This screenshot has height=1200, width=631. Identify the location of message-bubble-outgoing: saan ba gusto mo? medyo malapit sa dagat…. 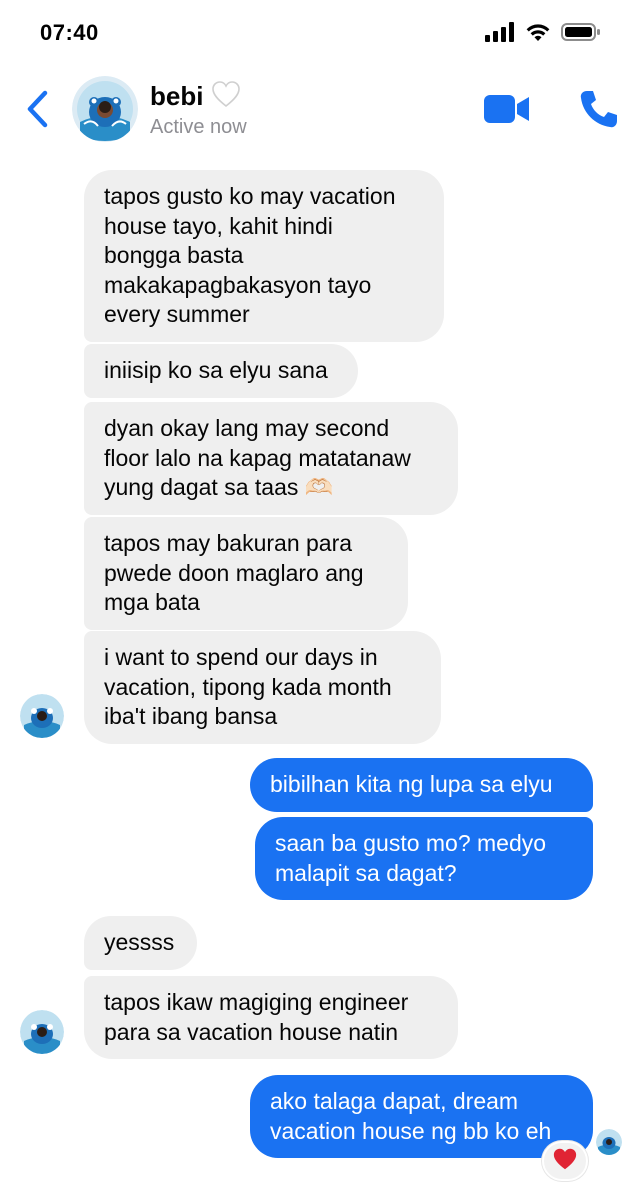
(424, 858).